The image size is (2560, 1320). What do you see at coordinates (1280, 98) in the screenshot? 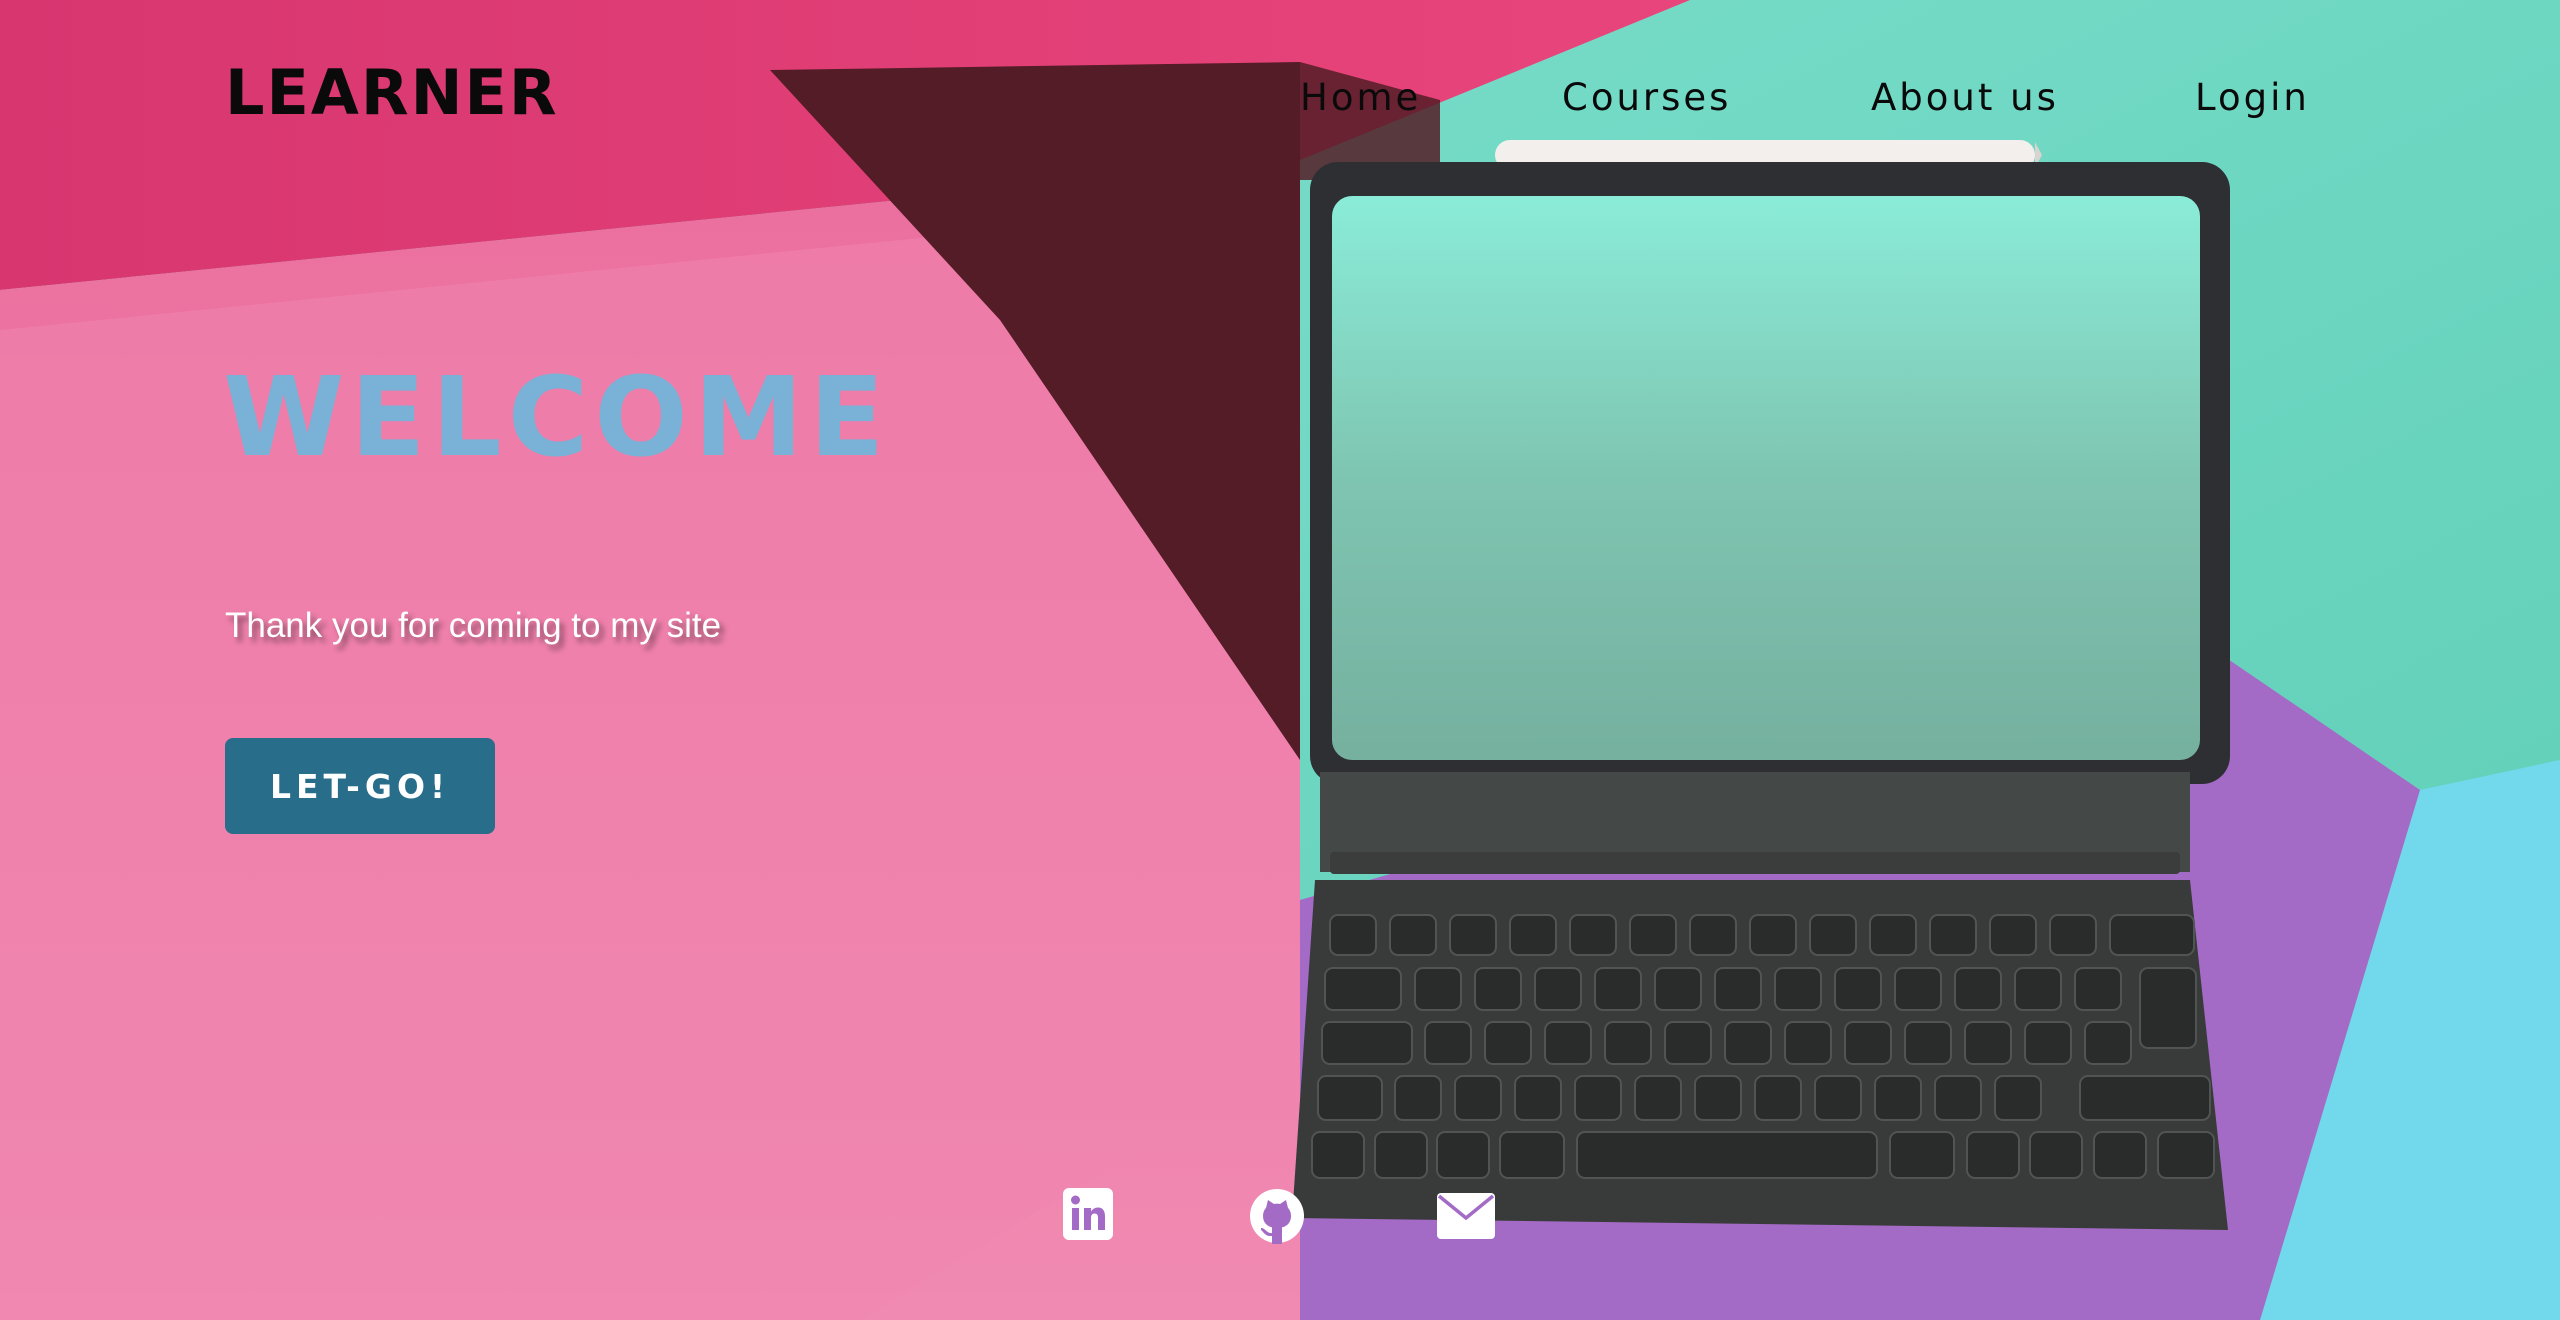
I see `main-nav: Home Courses About us Login` at bounding box center [1280, 98].